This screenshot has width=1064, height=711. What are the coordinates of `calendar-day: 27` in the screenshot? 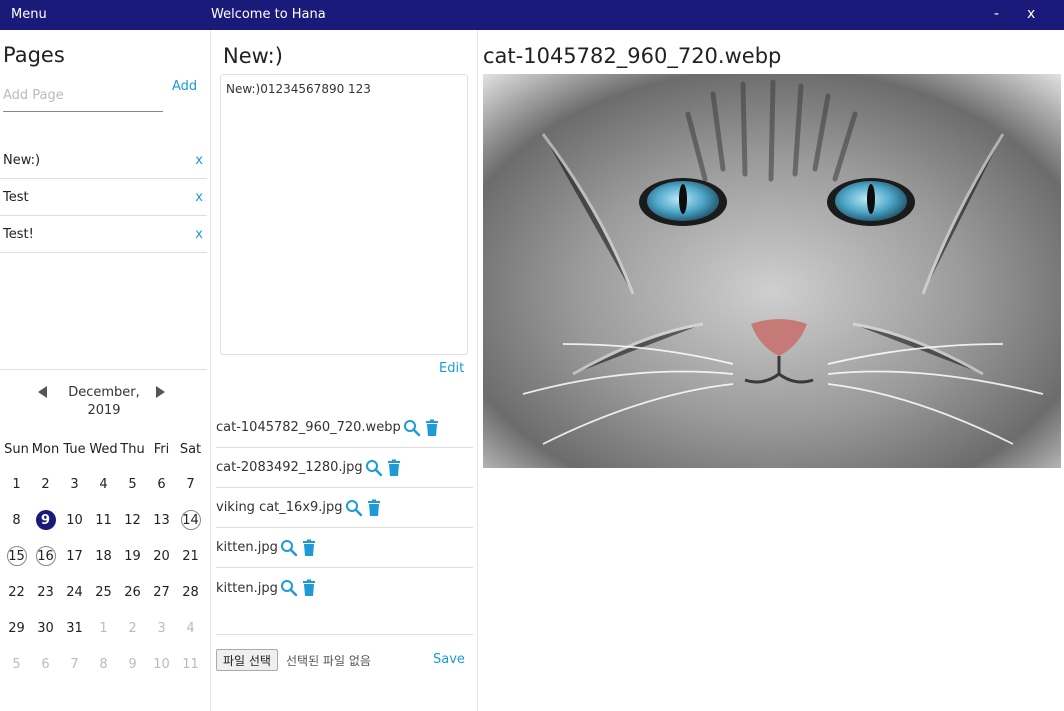 It's located at (161, 592).